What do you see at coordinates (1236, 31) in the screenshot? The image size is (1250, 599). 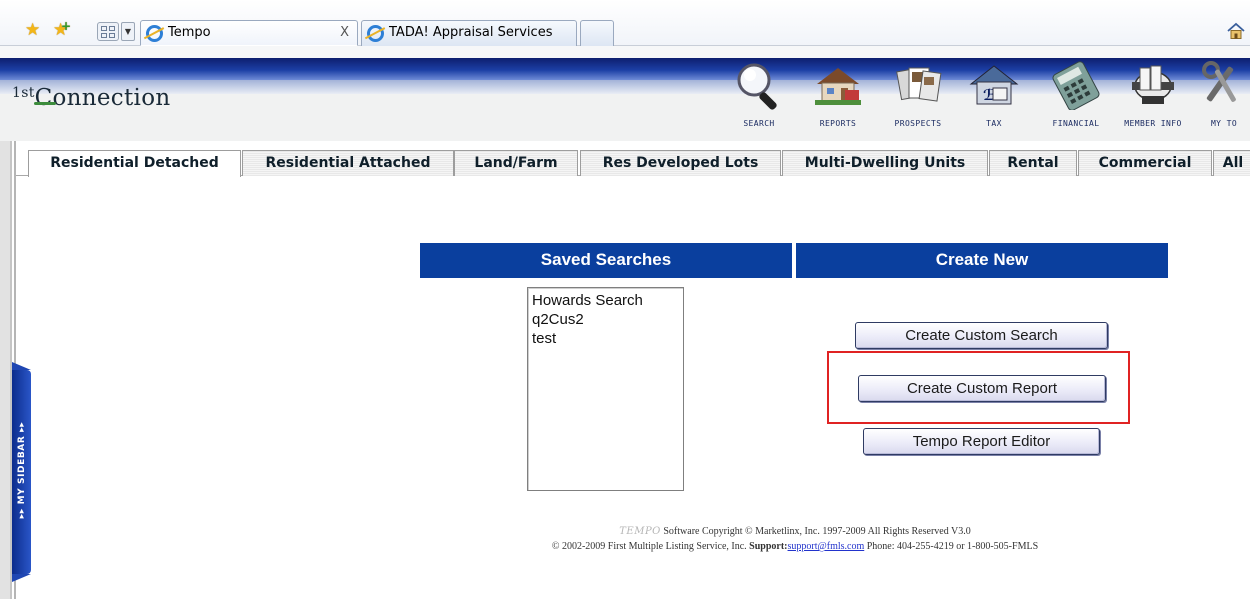 I see `home-icon` at bounding box center [1236, 31].